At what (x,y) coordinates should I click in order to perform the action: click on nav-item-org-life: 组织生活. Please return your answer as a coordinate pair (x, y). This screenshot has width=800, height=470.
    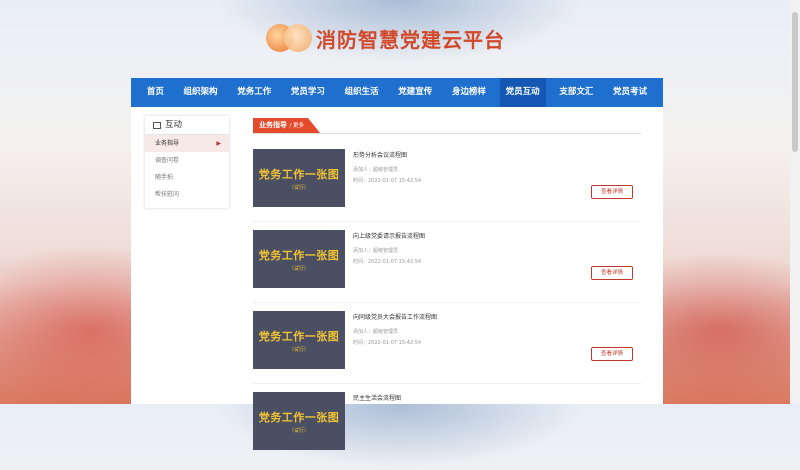
    Looking at the image, I should click on (362, 92).